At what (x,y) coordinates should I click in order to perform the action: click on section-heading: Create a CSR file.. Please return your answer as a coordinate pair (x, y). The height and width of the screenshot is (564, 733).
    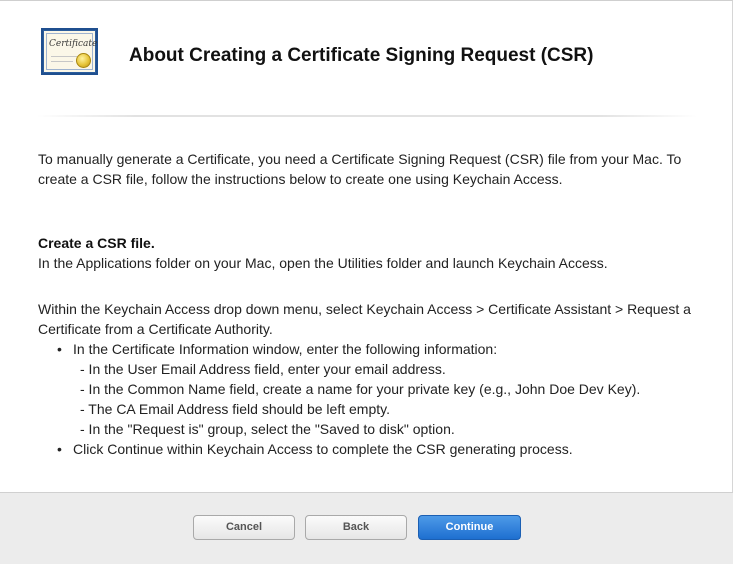
    Looking at the image, I should click on (96, 243).